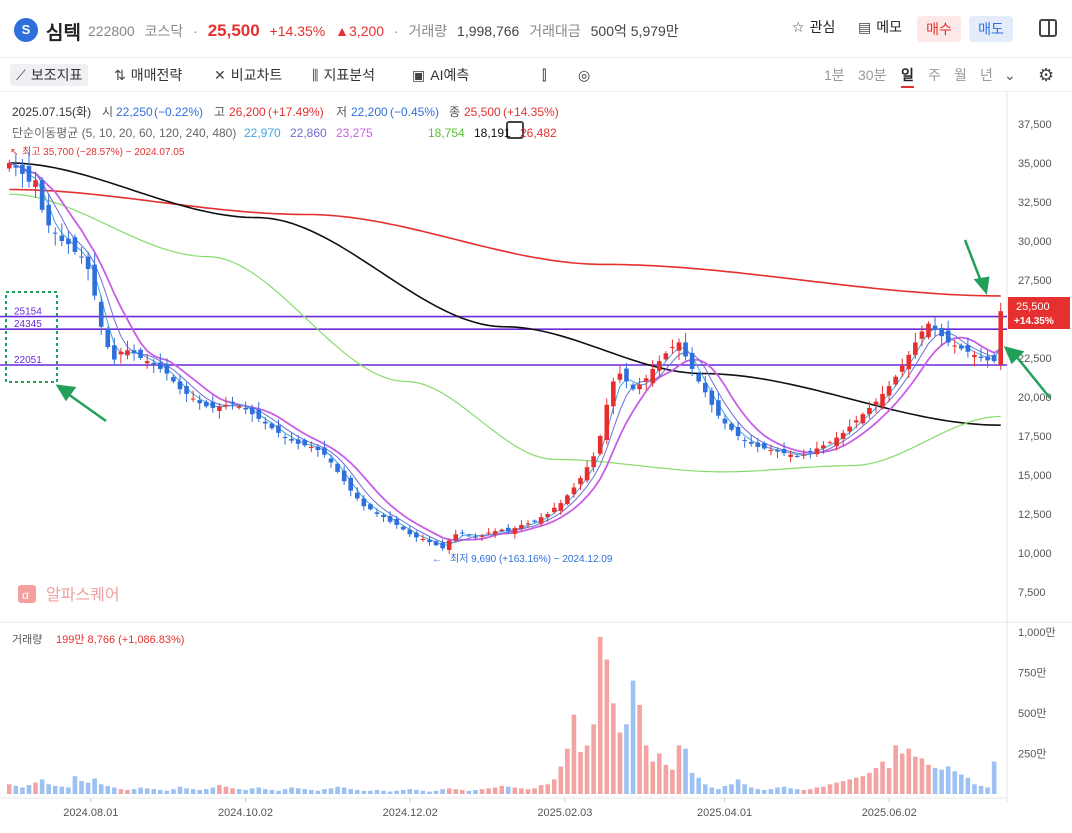 The height and width of the screenshot is (833, 1072). Describe the element at coordinates (584, 75) in the screenshot. I see `camera-icon: ◎` at that location.